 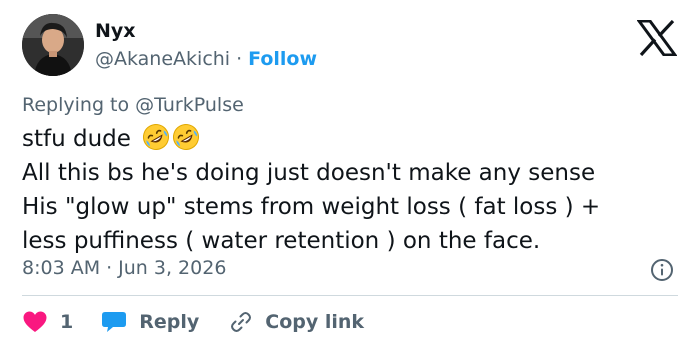 What do you see at coordinates (662, 270) in the screenshot?
I see `info-icon` at bounding box center [662, 270].